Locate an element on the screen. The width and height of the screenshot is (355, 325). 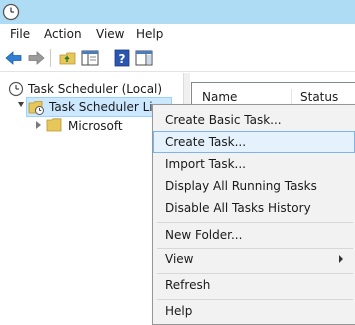
menu-help: Help is located at coordinates (149, 34).